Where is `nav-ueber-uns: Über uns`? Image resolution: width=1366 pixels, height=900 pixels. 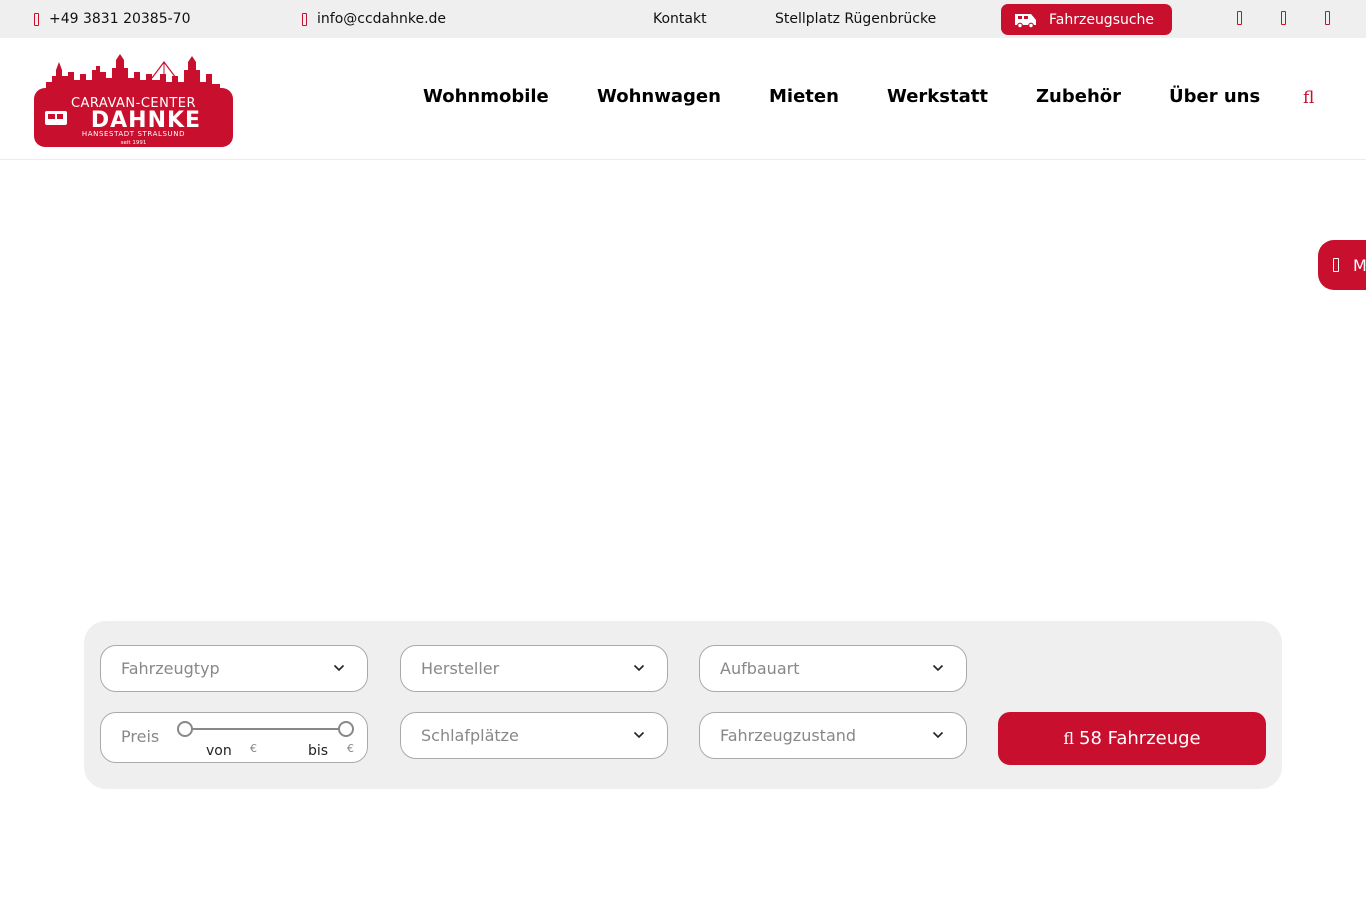 nav-ueber-uns: Über uns is located at coordinates (1214, 96).